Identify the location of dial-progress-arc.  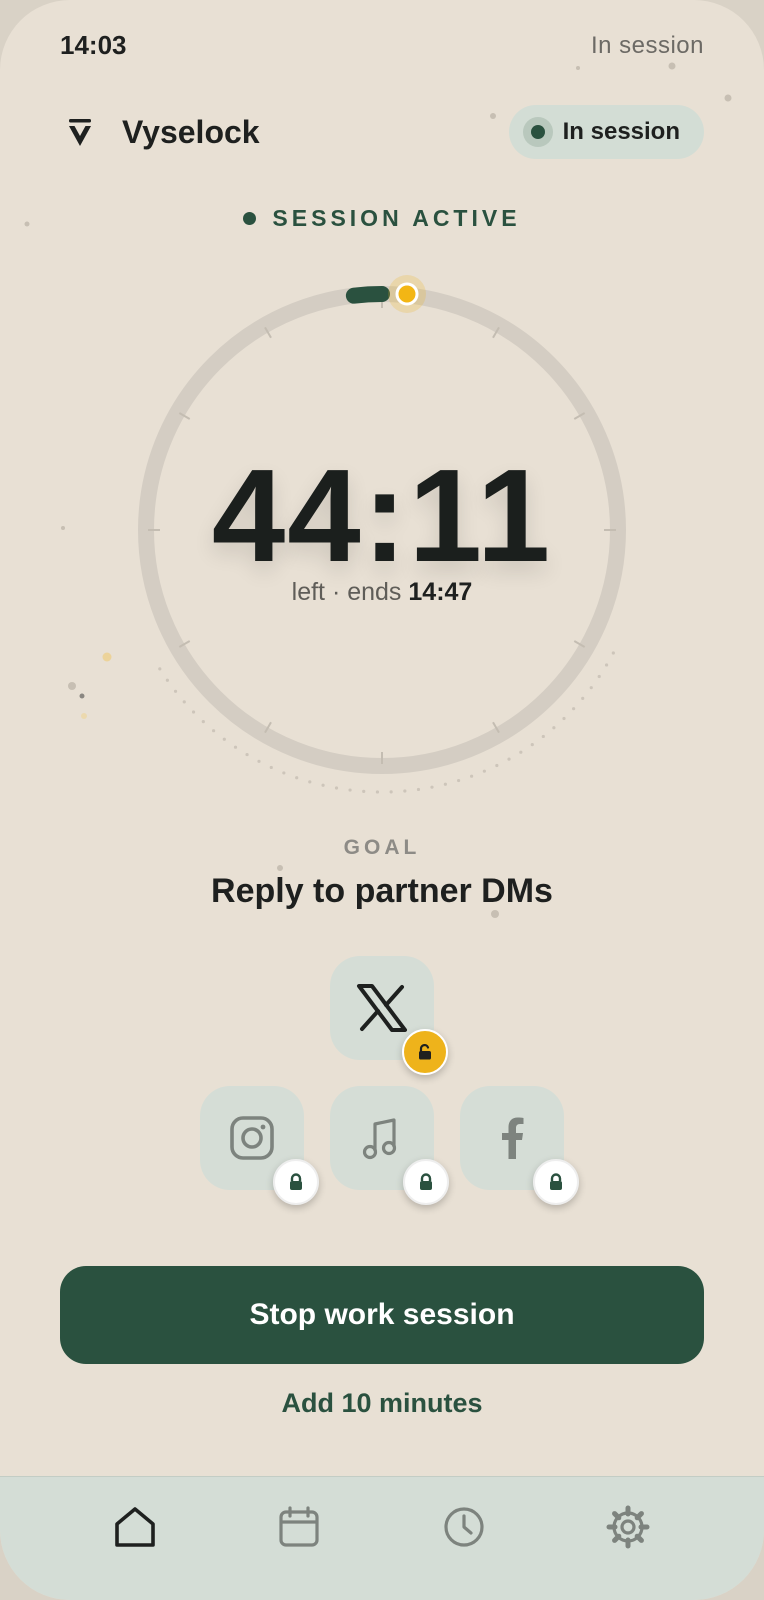
(367, 295).